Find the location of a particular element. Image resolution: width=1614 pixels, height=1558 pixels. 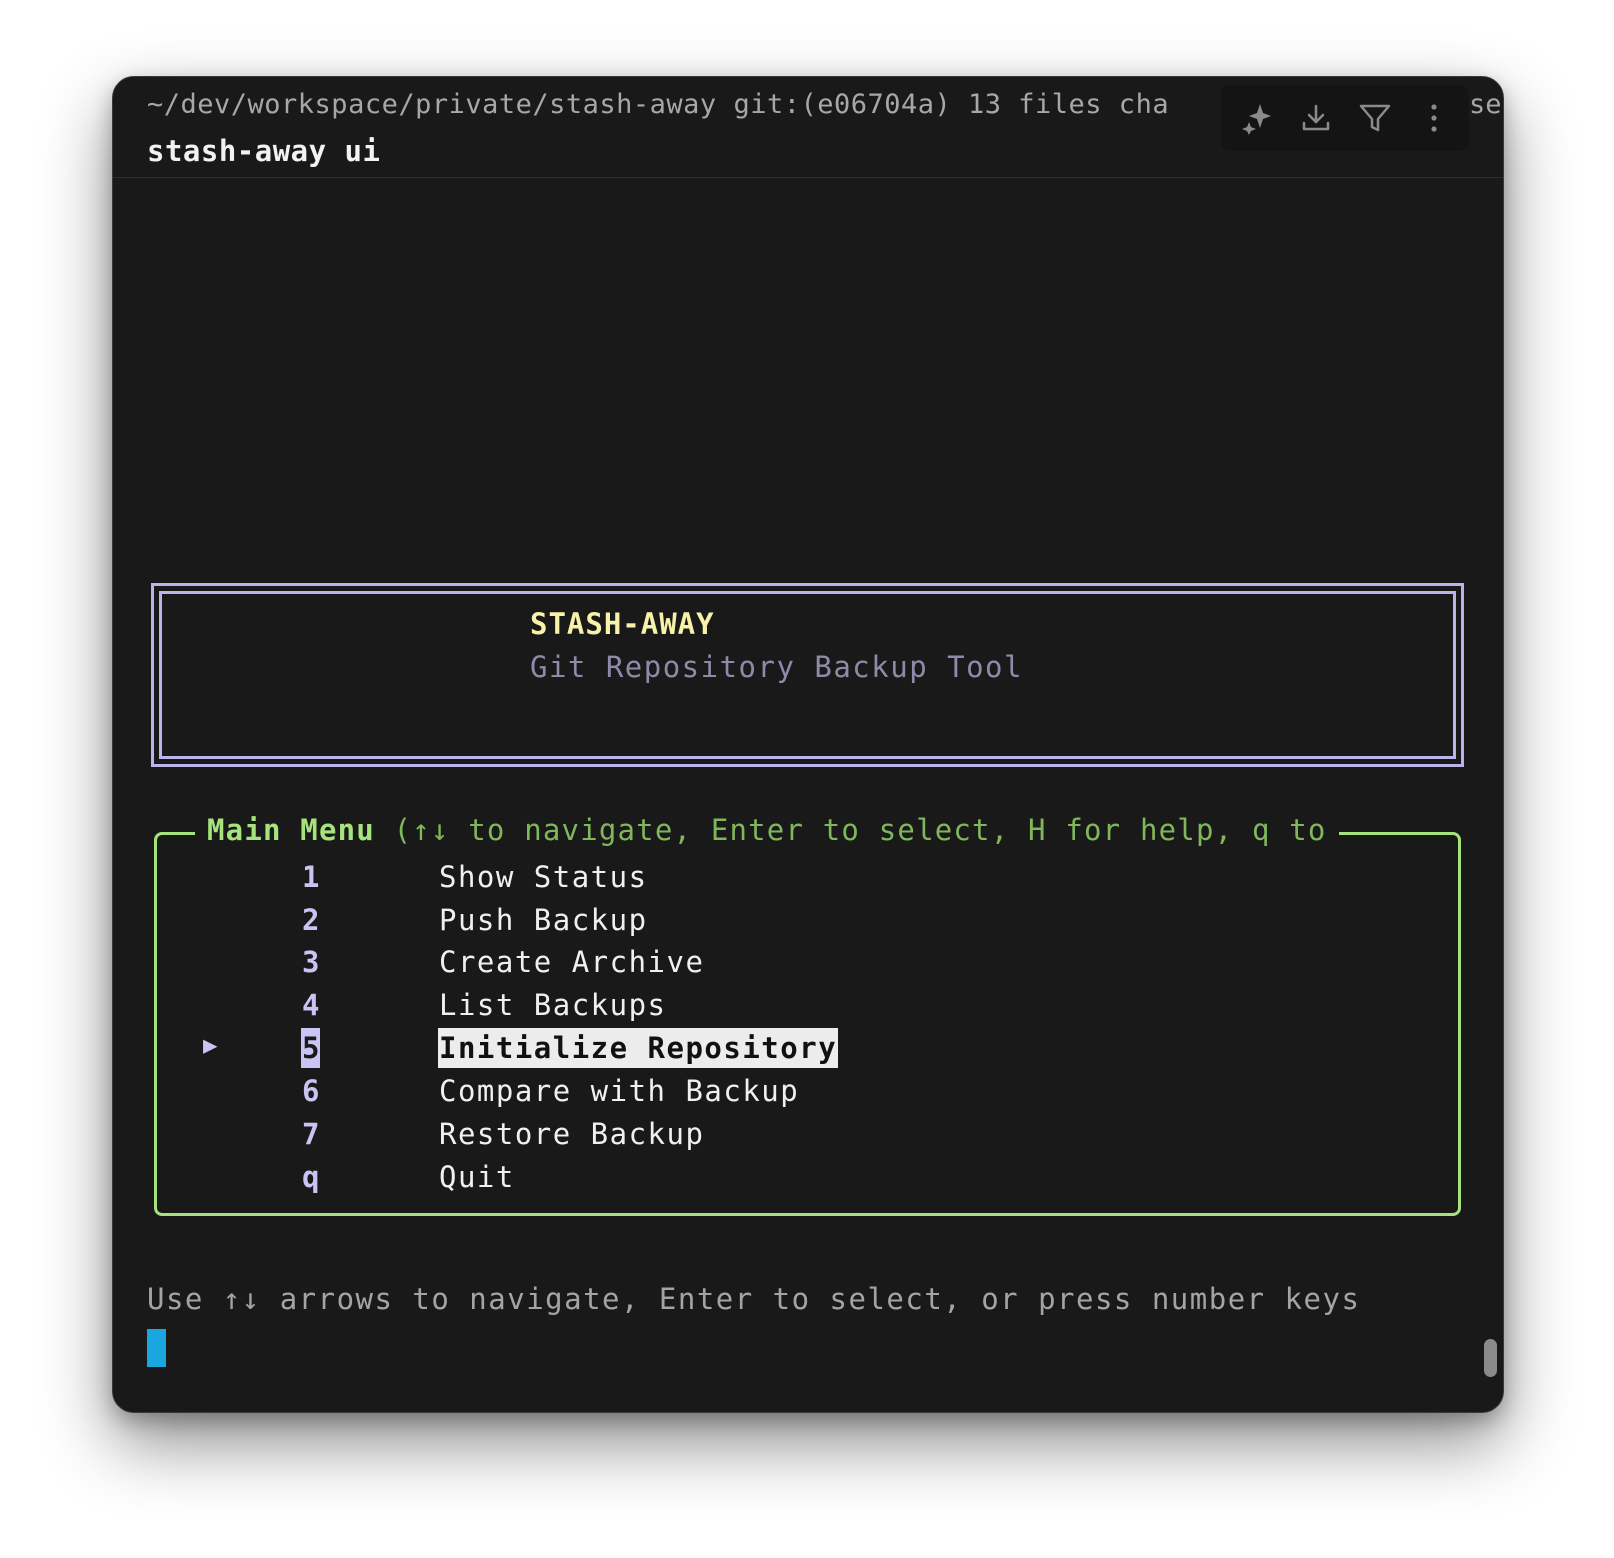

menu-item-label: Quit is located at coordinates (477, 1177).